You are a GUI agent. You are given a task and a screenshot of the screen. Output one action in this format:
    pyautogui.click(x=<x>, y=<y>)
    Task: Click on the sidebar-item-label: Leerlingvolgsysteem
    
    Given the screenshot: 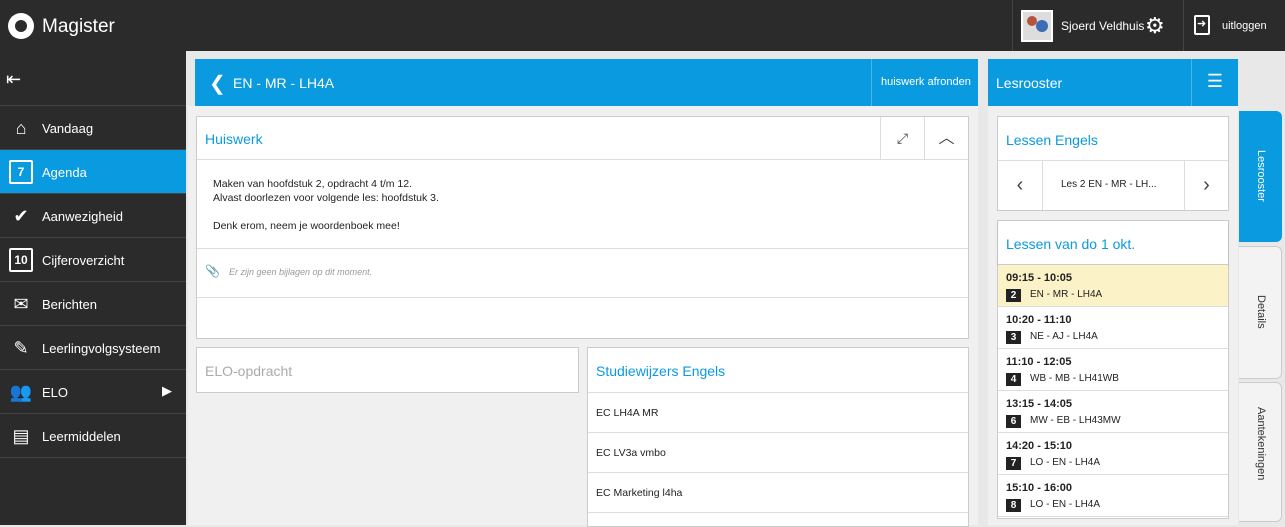 What is the action you would take?
    pyautogui.click(x=101, y=348)
    